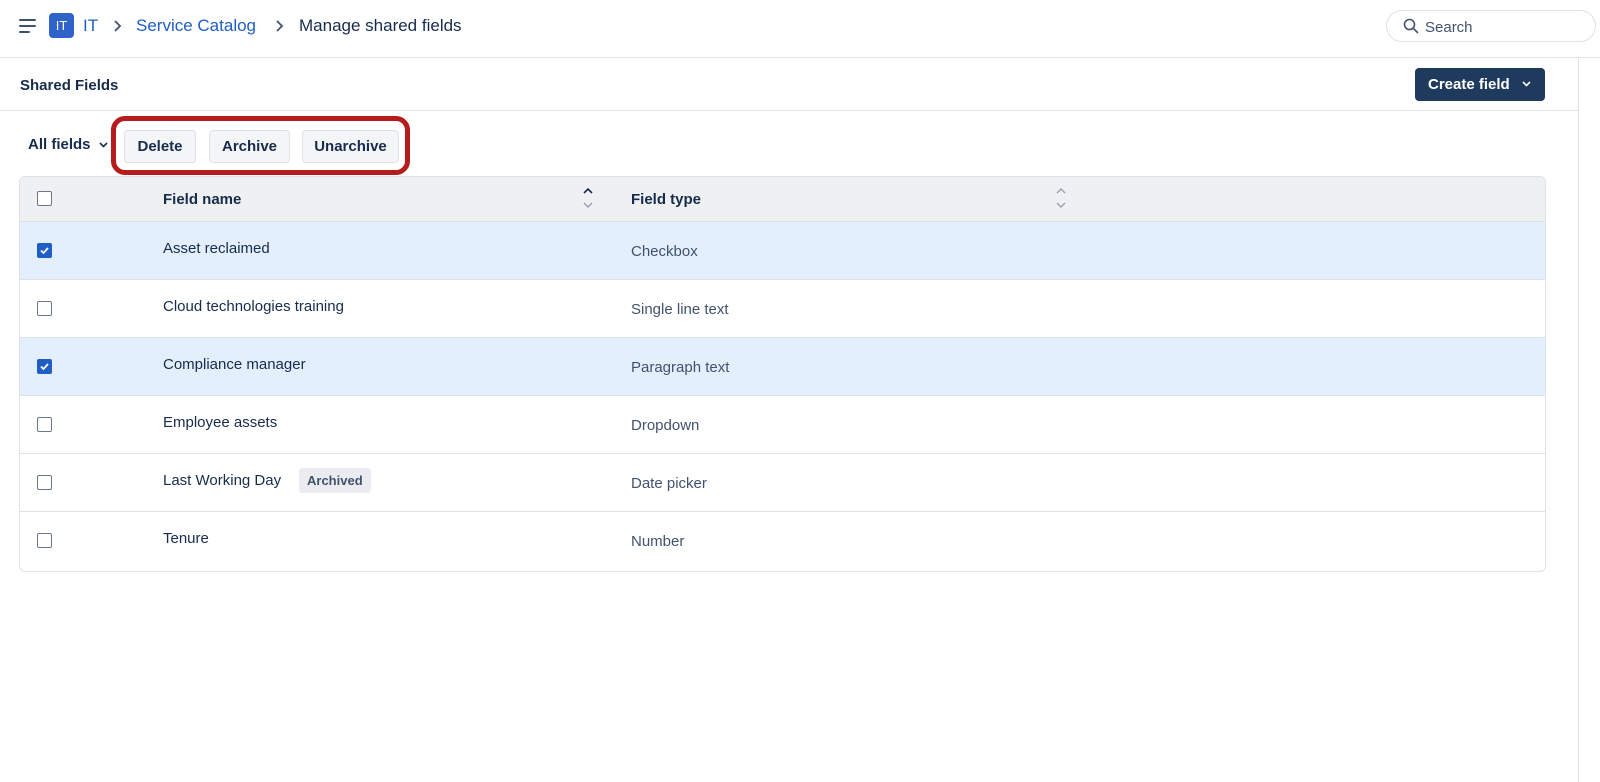 This screenshot has height=782, width=1600. I want to click on create-field-button: Create field, so click(1480, 84).